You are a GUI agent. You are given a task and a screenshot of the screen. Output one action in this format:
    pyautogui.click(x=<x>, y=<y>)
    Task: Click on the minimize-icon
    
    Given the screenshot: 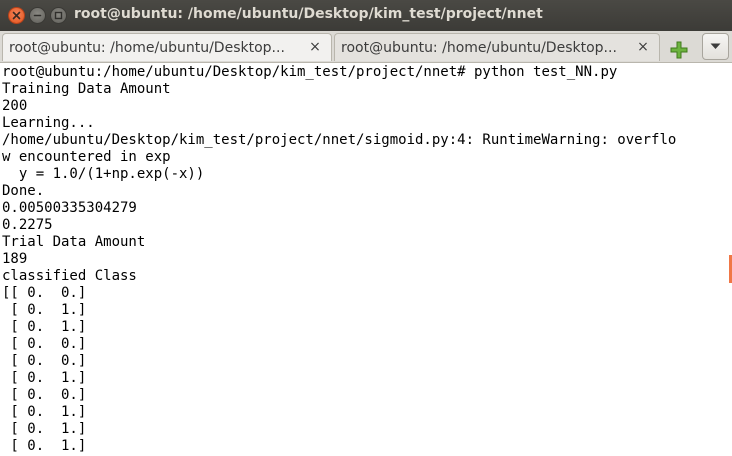 What is the action you would take?
    pyautogui.click(x=37, y=15)
    